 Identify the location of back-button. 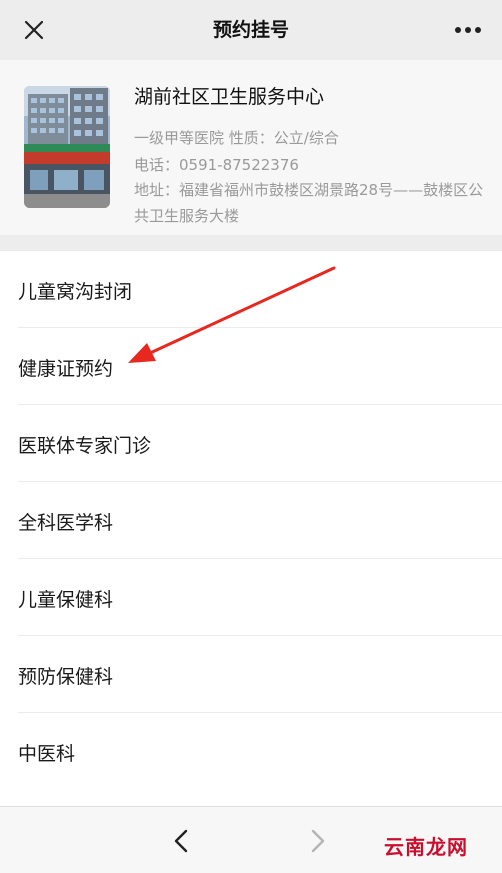
(181, 841).